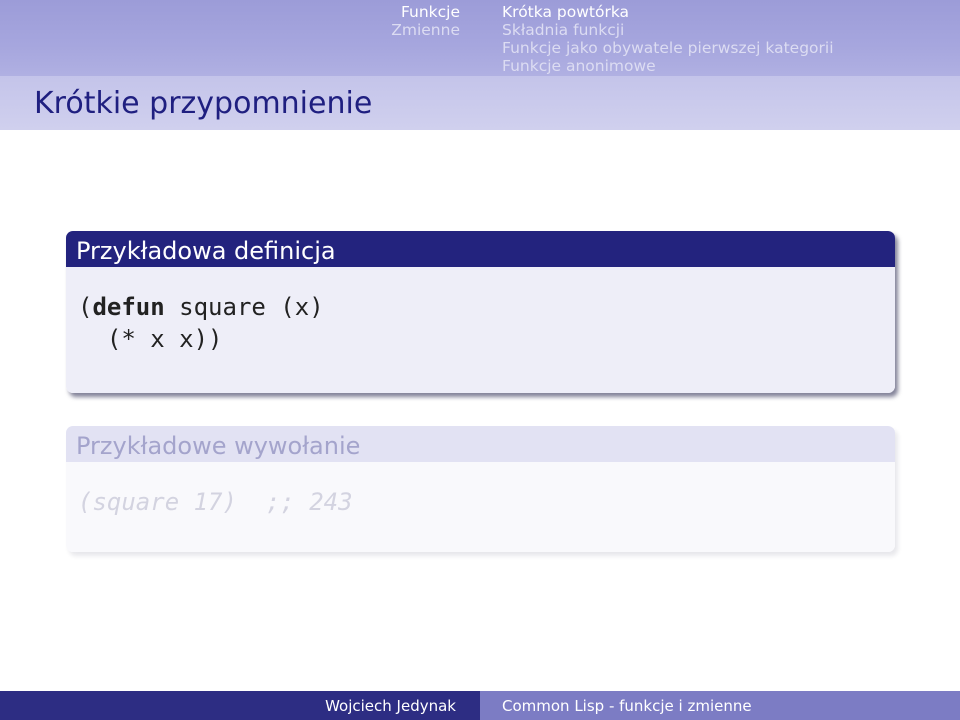 This screenshot has width=960, height=720. Describe the element at coordinates (240, 705) in the screenshot. I see `footer-author: Wojciech Jedynak` at that location.